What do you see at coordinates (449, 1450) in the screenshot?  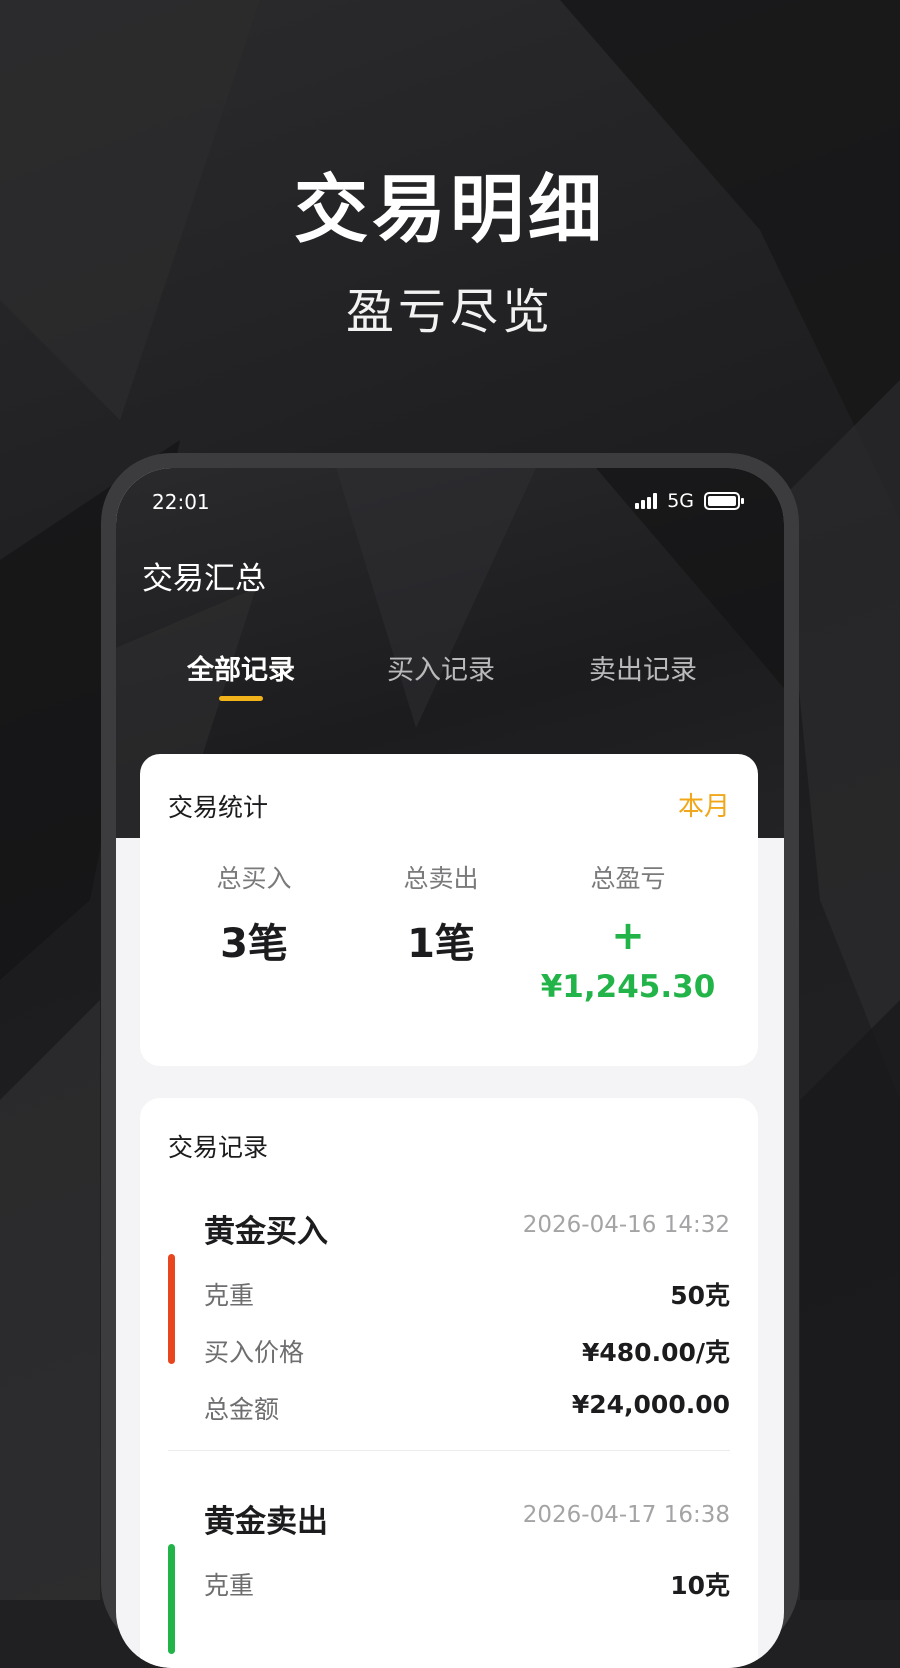 I see `divider` at bounding box center [449, 1450].